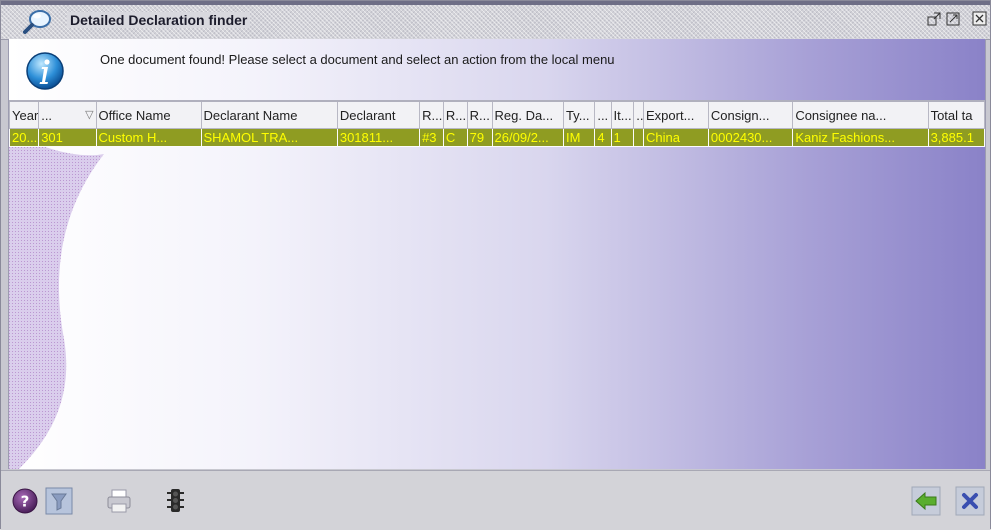 The width and height of the screenshot is (991, 530). I want to click on column-header-office-name: Office Name, so click(148, 114).